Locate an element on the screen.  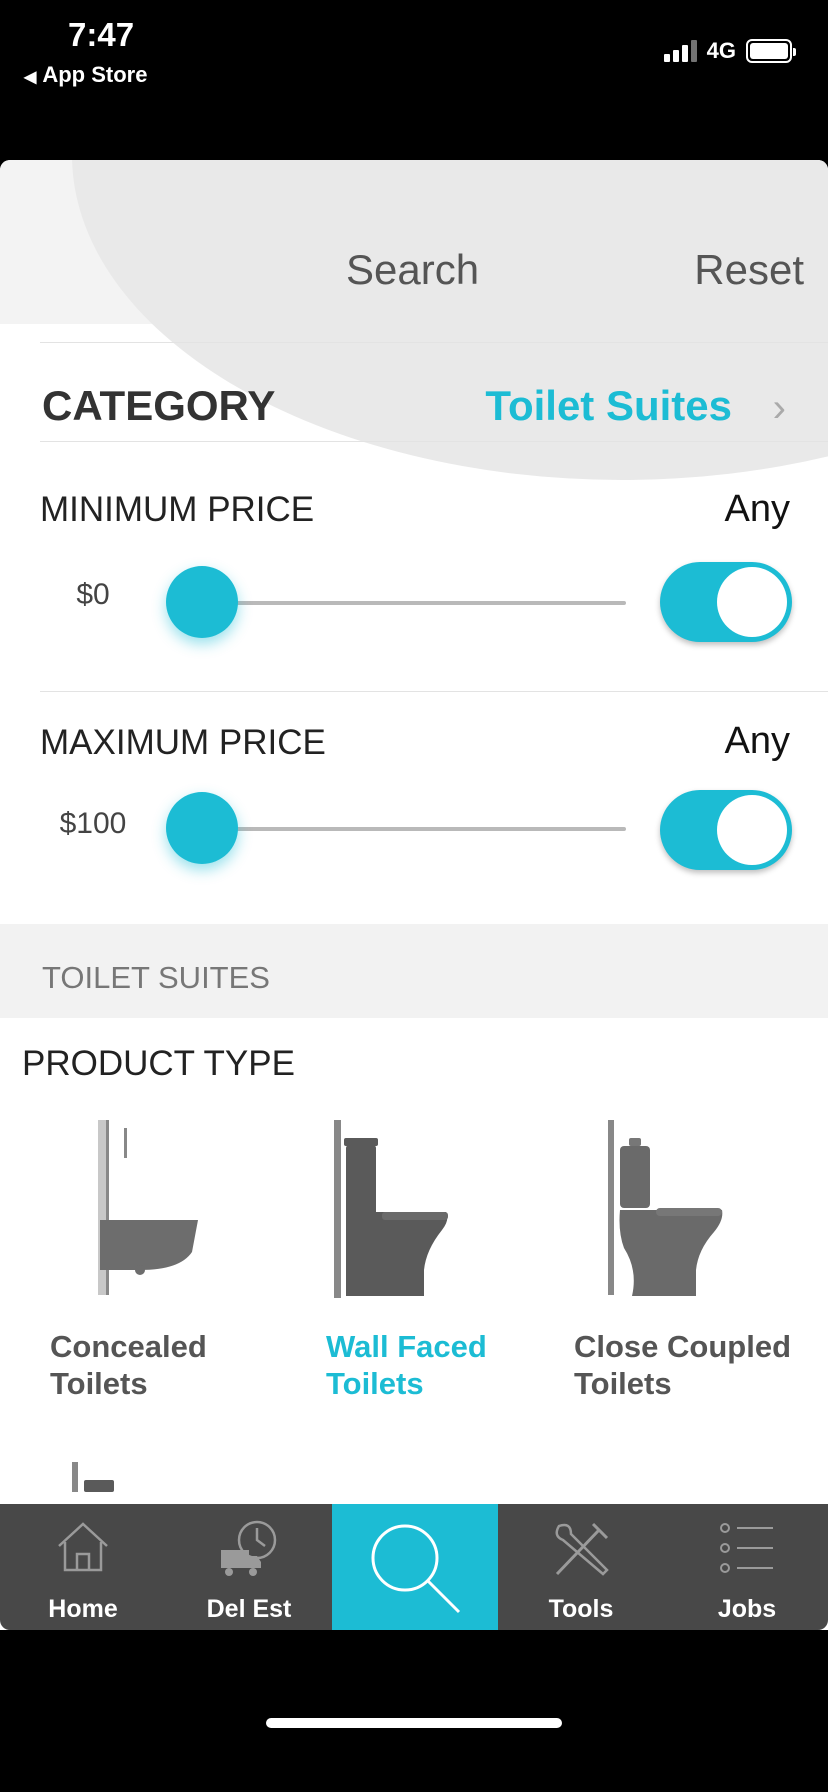
search-icon is located at coordinates (416, 1569).